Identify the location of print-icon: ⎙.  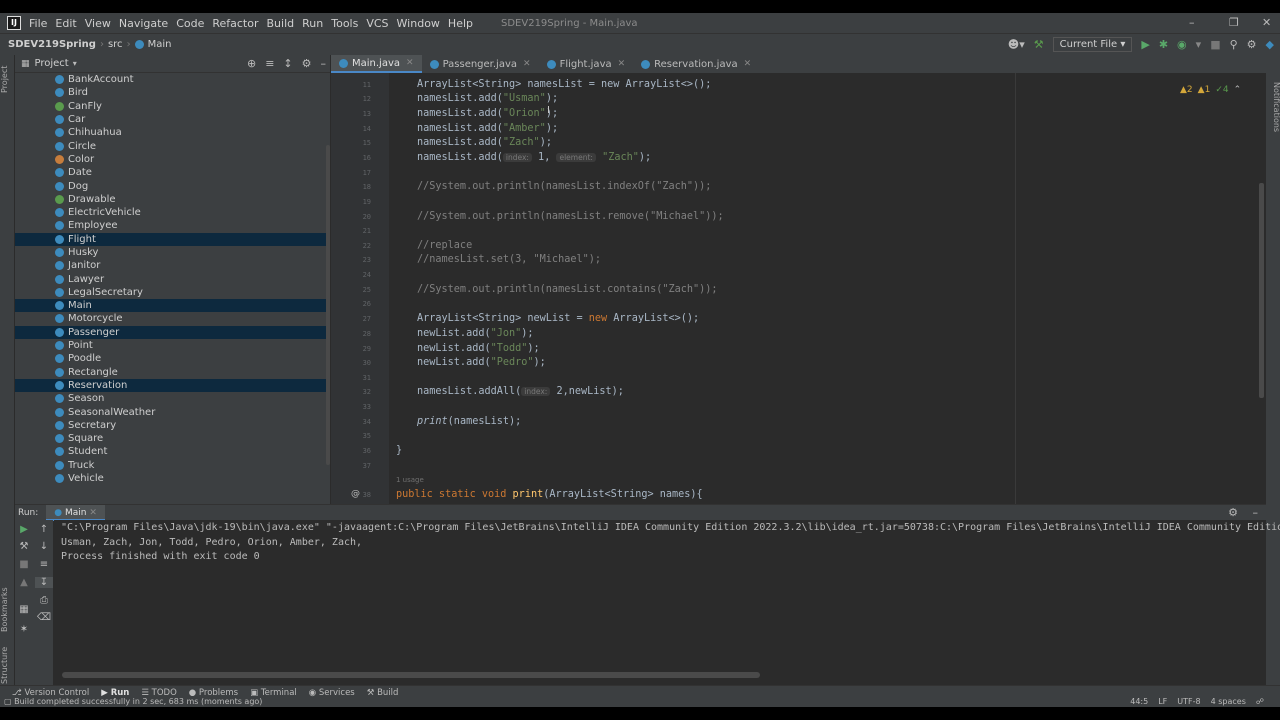
(44, 600).